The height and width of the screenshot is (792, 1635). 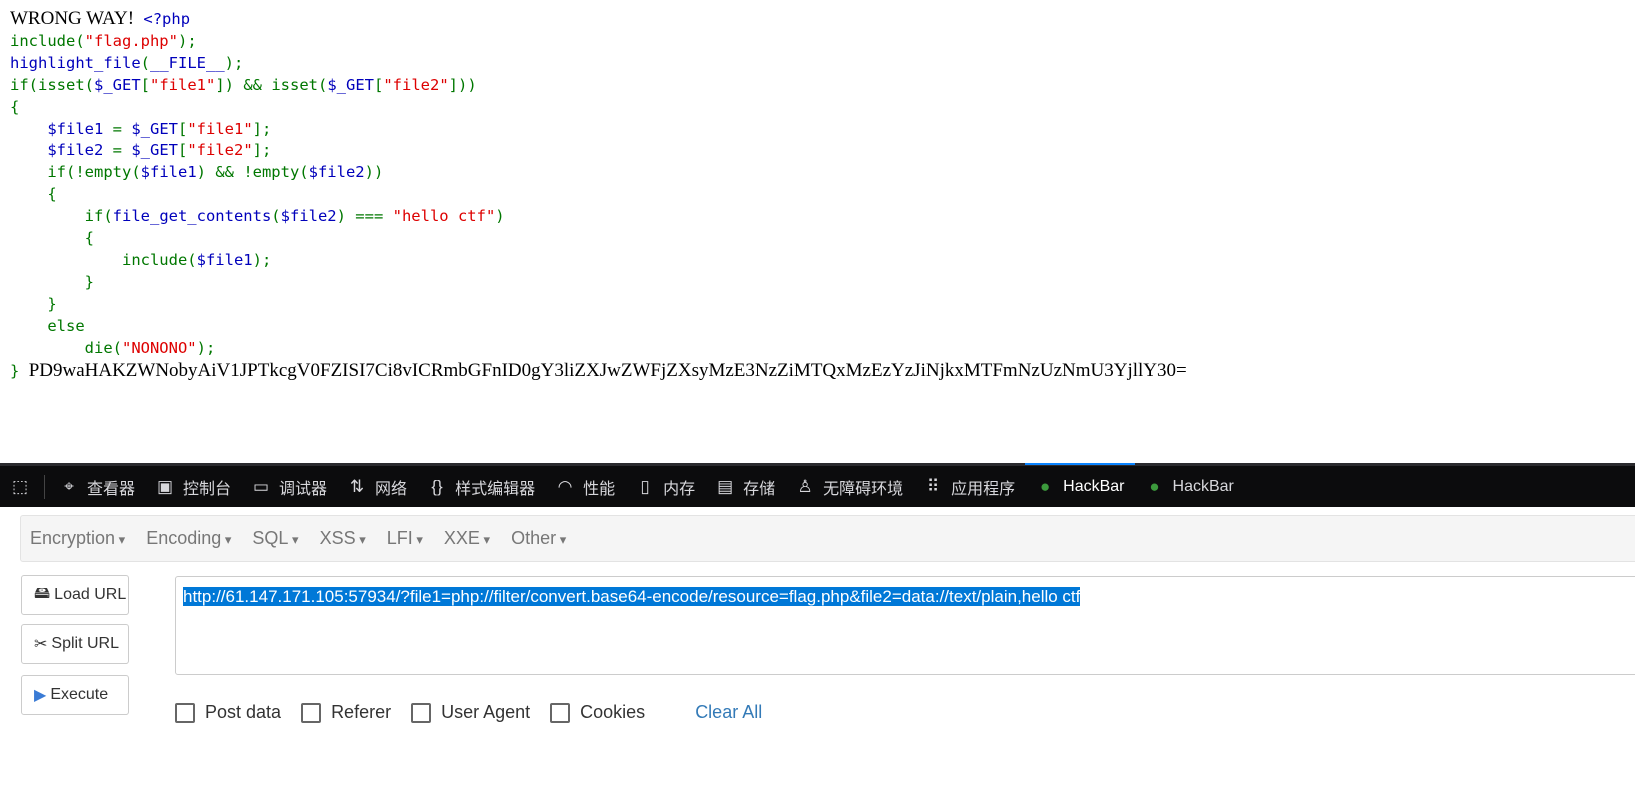 I want to click on checkbox-referer: Referer, so click(x=346, y=712).